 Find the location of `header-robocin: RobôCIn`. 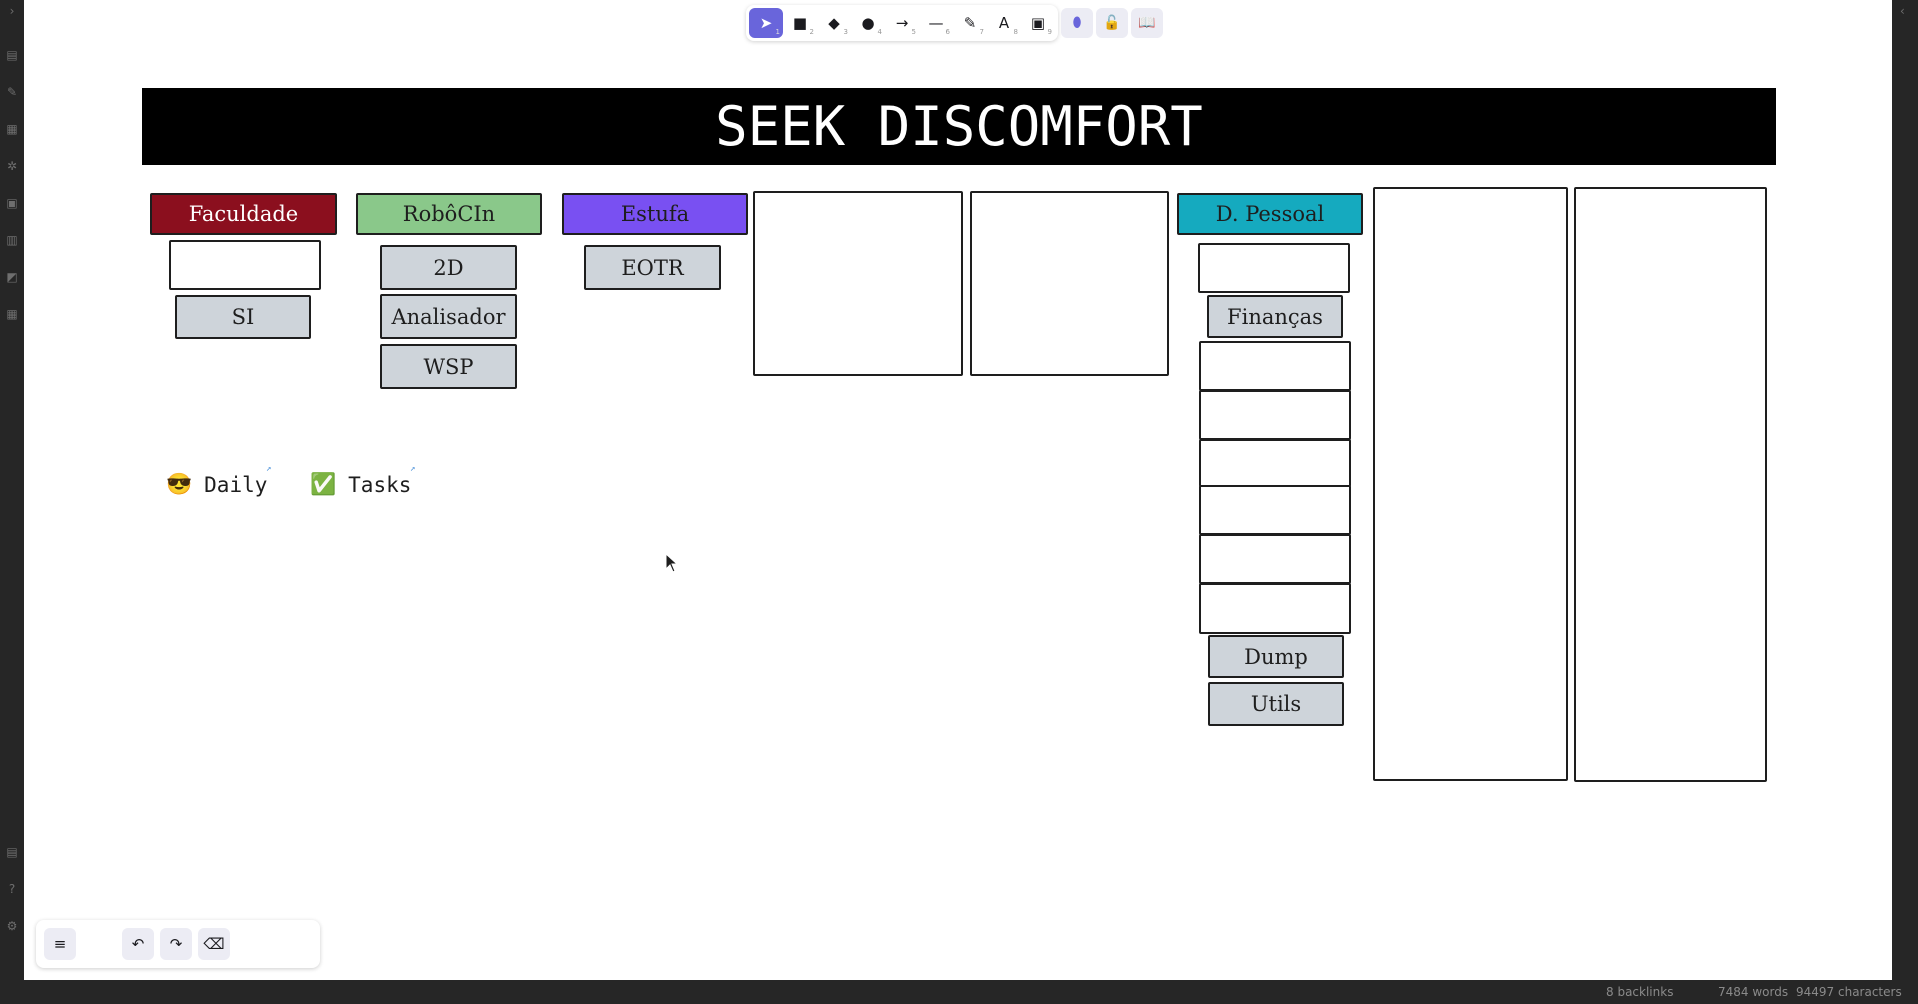

header-robocin: RobôCIn is located at coordinates (449, 214).